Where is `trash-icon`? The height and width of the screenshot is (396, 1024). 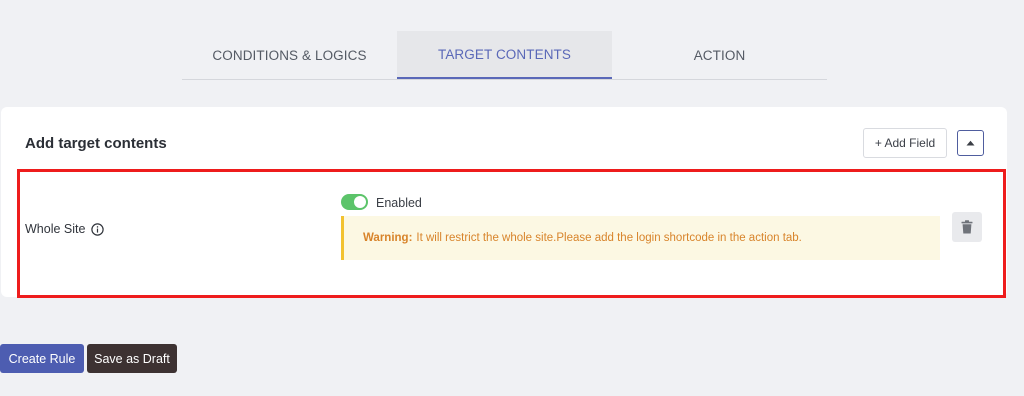
trash-icon is located at coordinates (967, 227).